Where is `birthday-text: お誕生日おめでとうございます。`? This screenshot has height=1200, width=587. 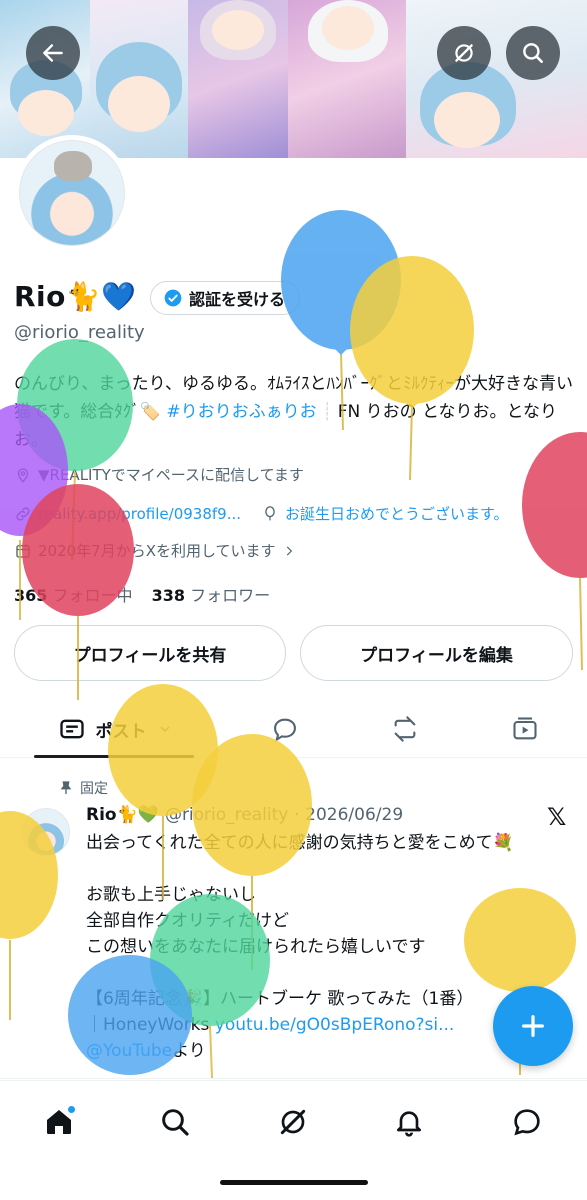 birthday-text: お誕生日おめでとうございます。 is located at coordinates (397, 513).